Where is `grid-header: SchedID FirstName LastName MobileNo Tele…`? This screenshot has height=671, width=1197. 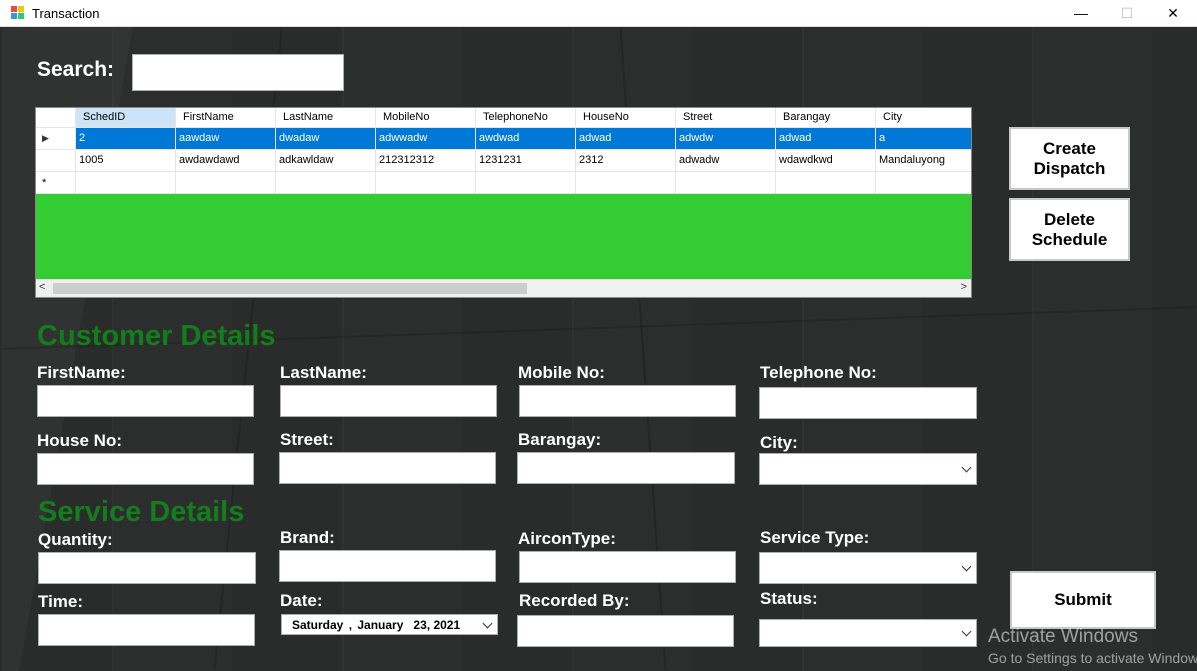 grid-header: SchedID FirstName LastName MobileNo Tele… is located at coordinates (503, 118).